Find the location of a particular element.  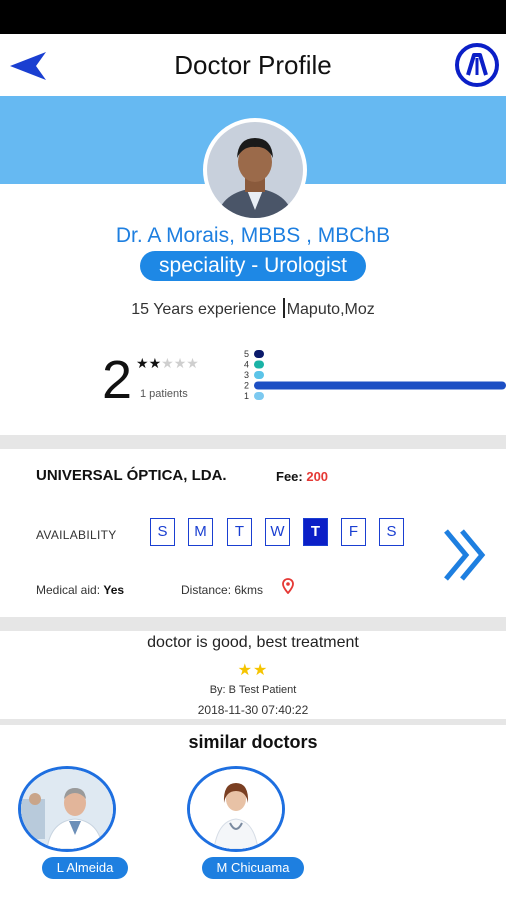

review-text: doctor is good, best treatment is located at coordinates (253, 642).